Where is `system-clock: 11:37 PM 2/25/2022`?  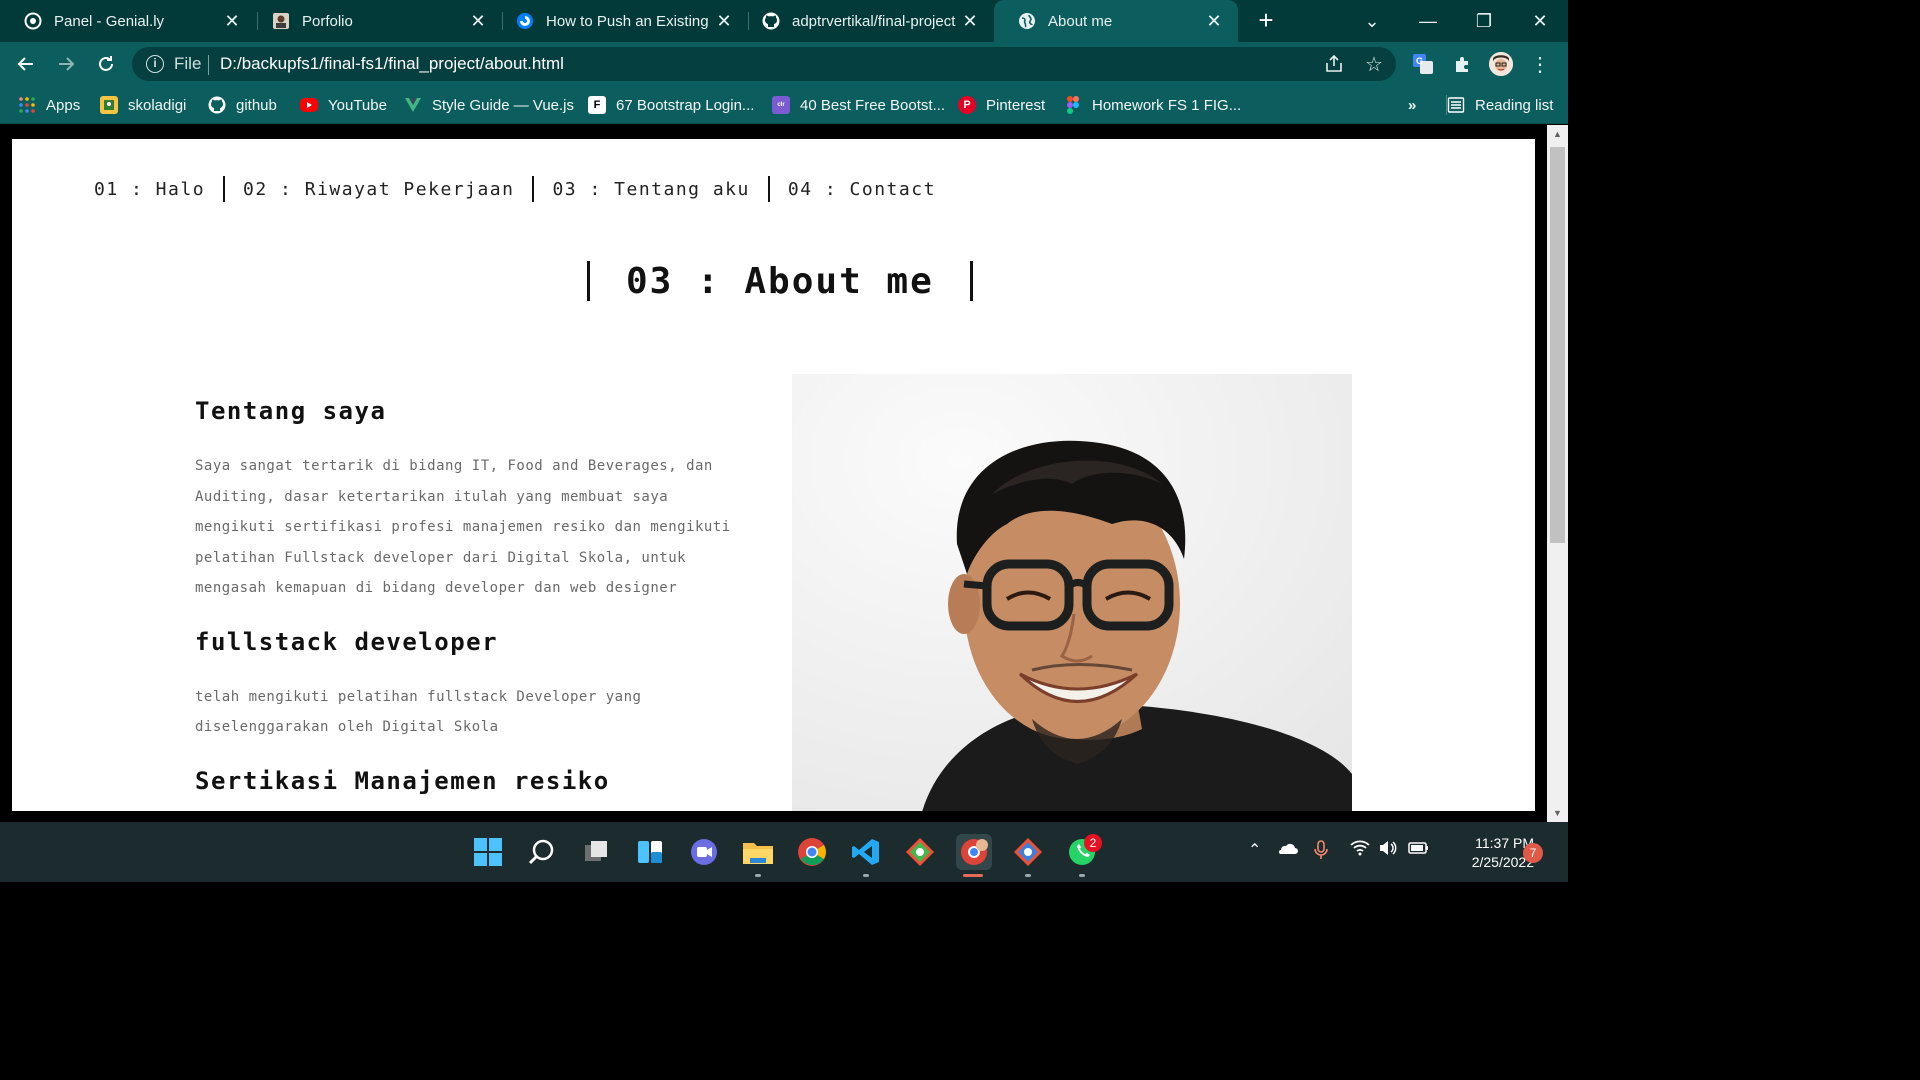 system-clock: 11:37 PM 2/25/2022 is located at coordinates (1489, 853).